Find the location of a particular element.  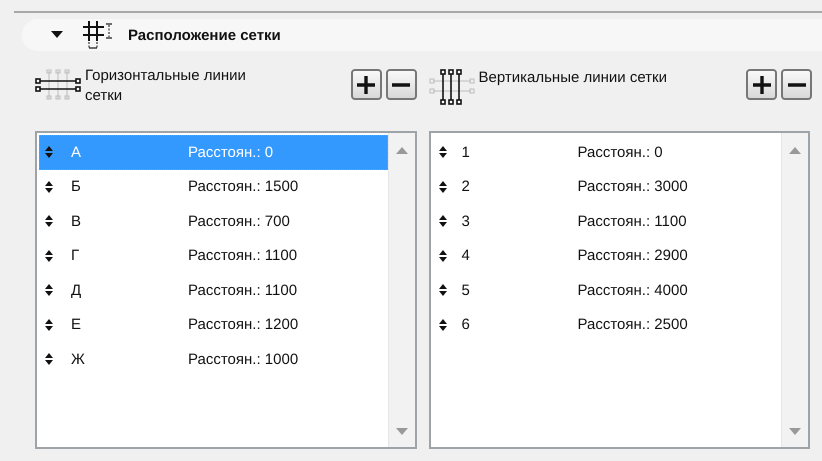

line-name: Г is located at coordinates (75, 255).